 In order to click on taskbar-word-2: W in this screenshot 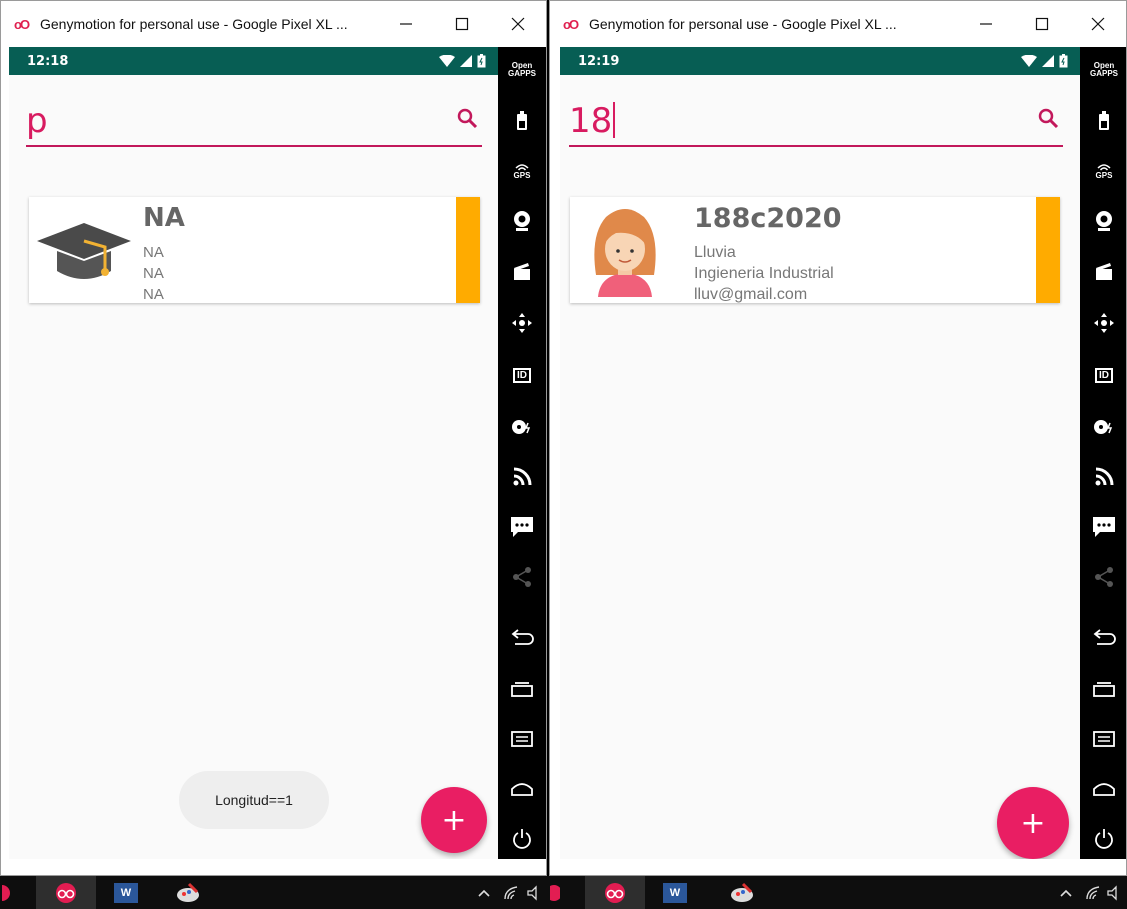, I will do `click(675, 892)`.